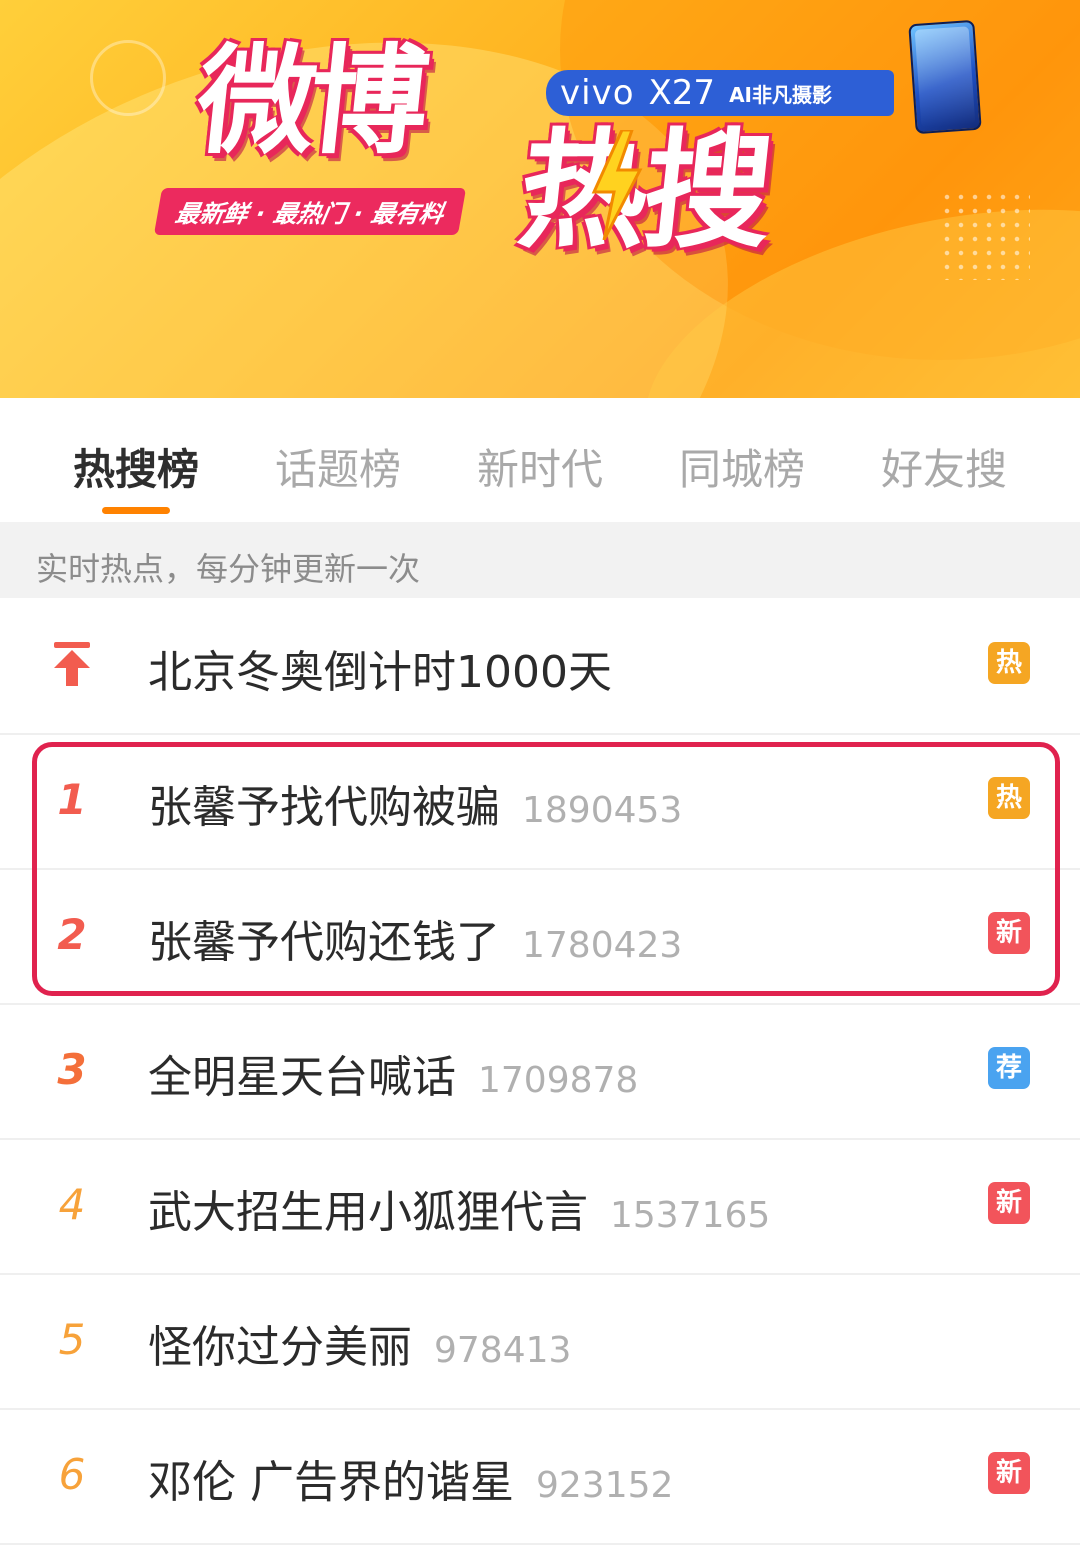  I want to click on list-item: 5 怪你过分美丽 978413, so click(540, 1341).